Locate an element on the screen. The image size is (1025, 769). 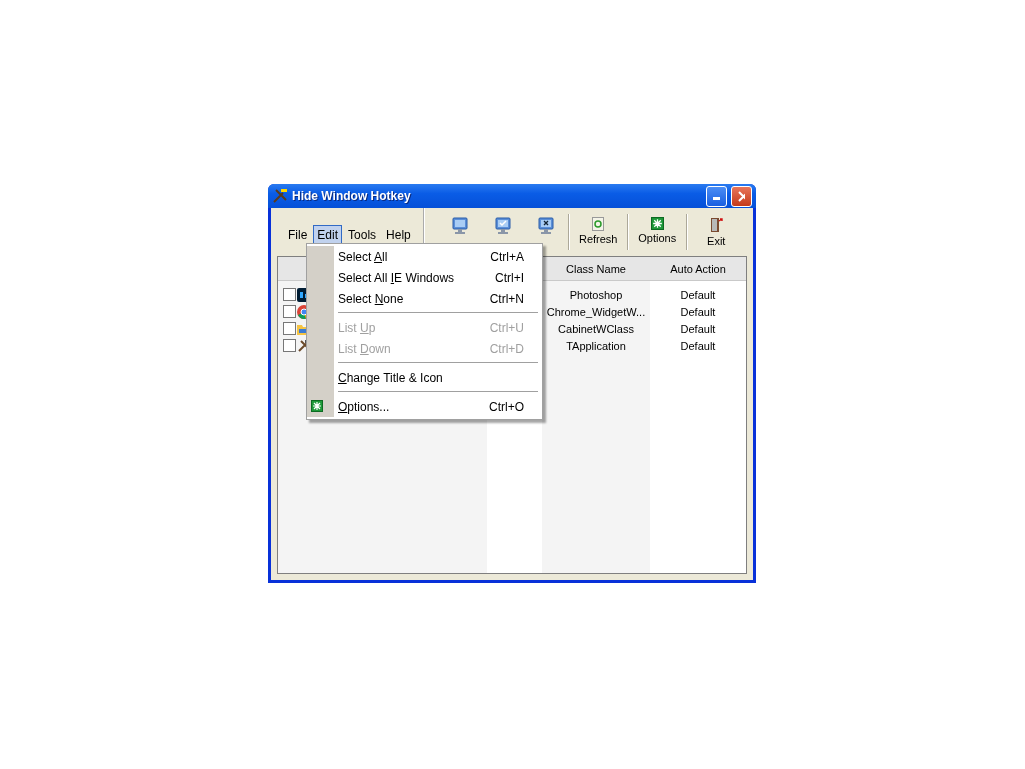
minimize-button is located at coordinates (716, 196).